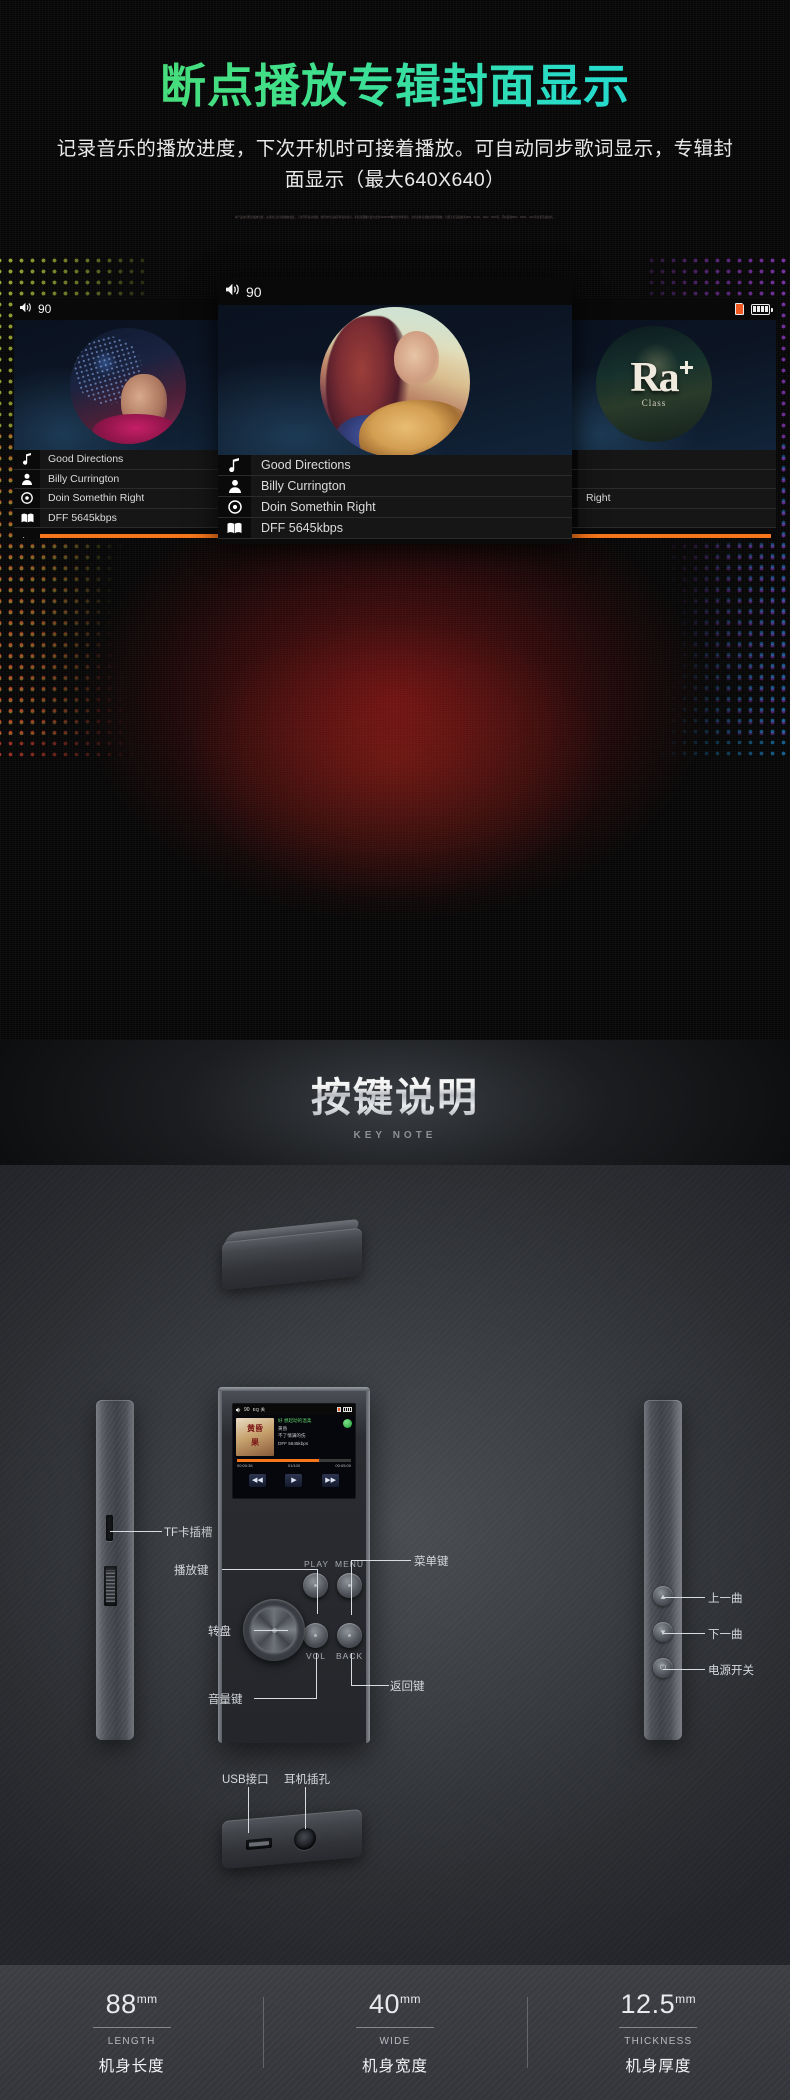  Describe the element at coordinates (663, 1632) in the screenshot. I see `next-track-side-button: ▼` at that location.